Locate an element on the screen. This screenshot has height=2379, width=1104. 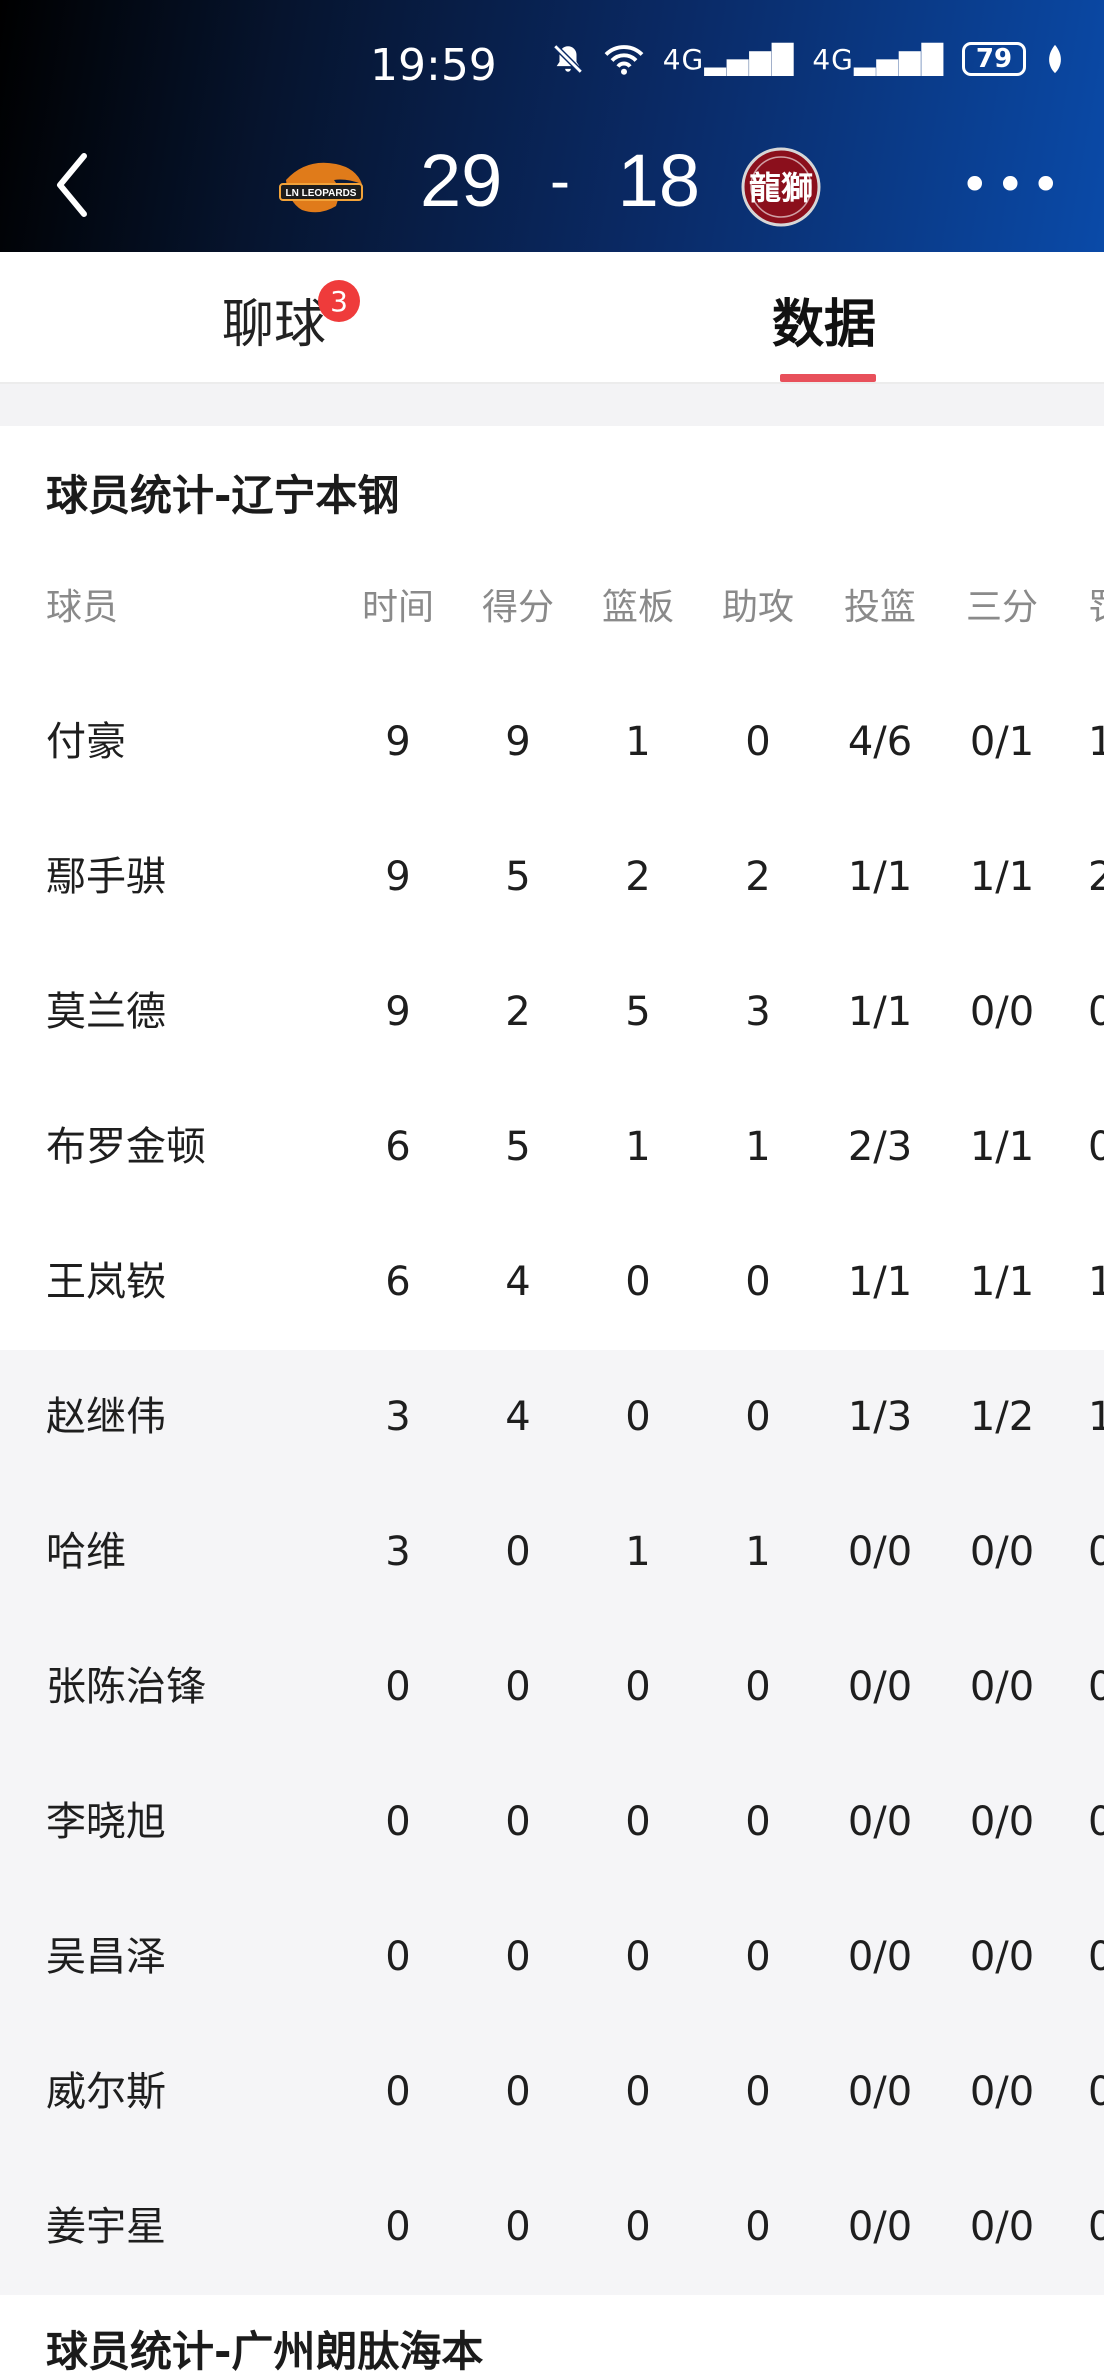
player-name: 张陈治锋 is located at coordinates (126, 1687).